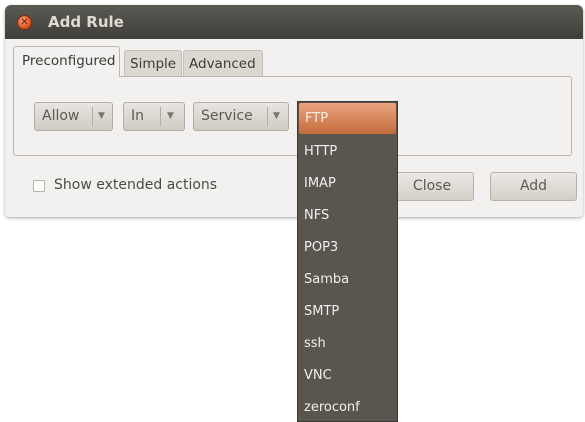  I want to click on dropdown-option-nfs: NFS, so click(347, 215).